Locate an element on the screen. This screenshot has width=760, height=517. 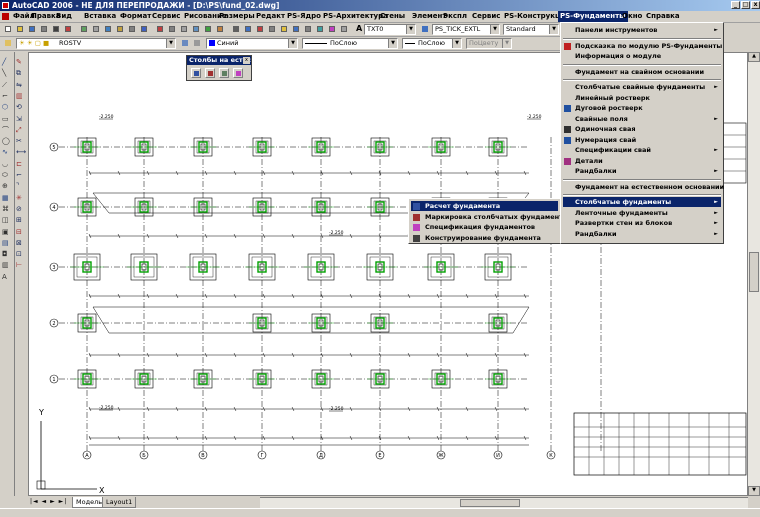
submenu-item-1: Маркировка столбчатых фундаментов is located at coordinates (491, 217).